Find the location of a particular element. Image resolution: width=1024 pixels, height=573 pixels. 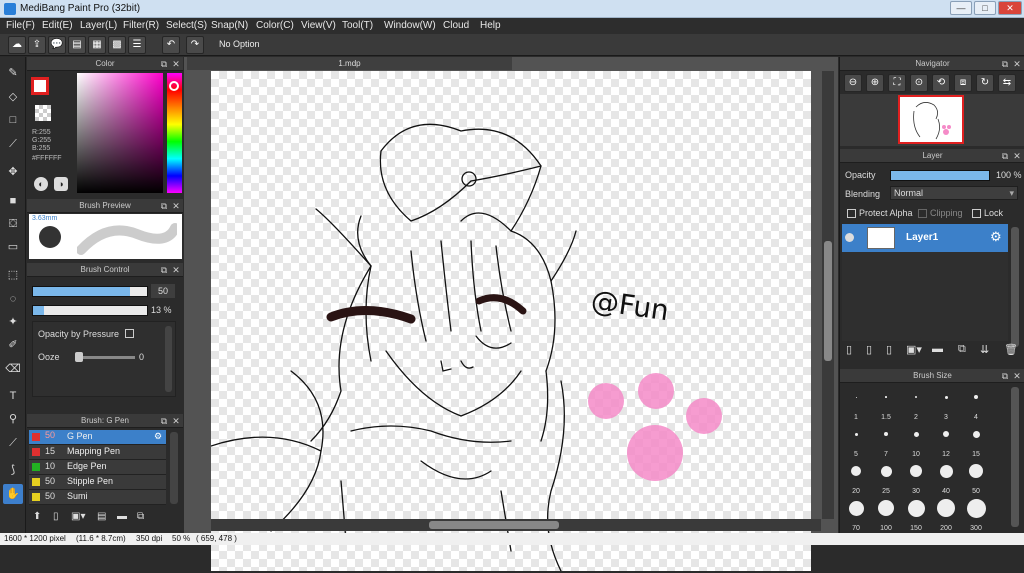

brush-size-cell: 200 is located at coordinates (946, 513).